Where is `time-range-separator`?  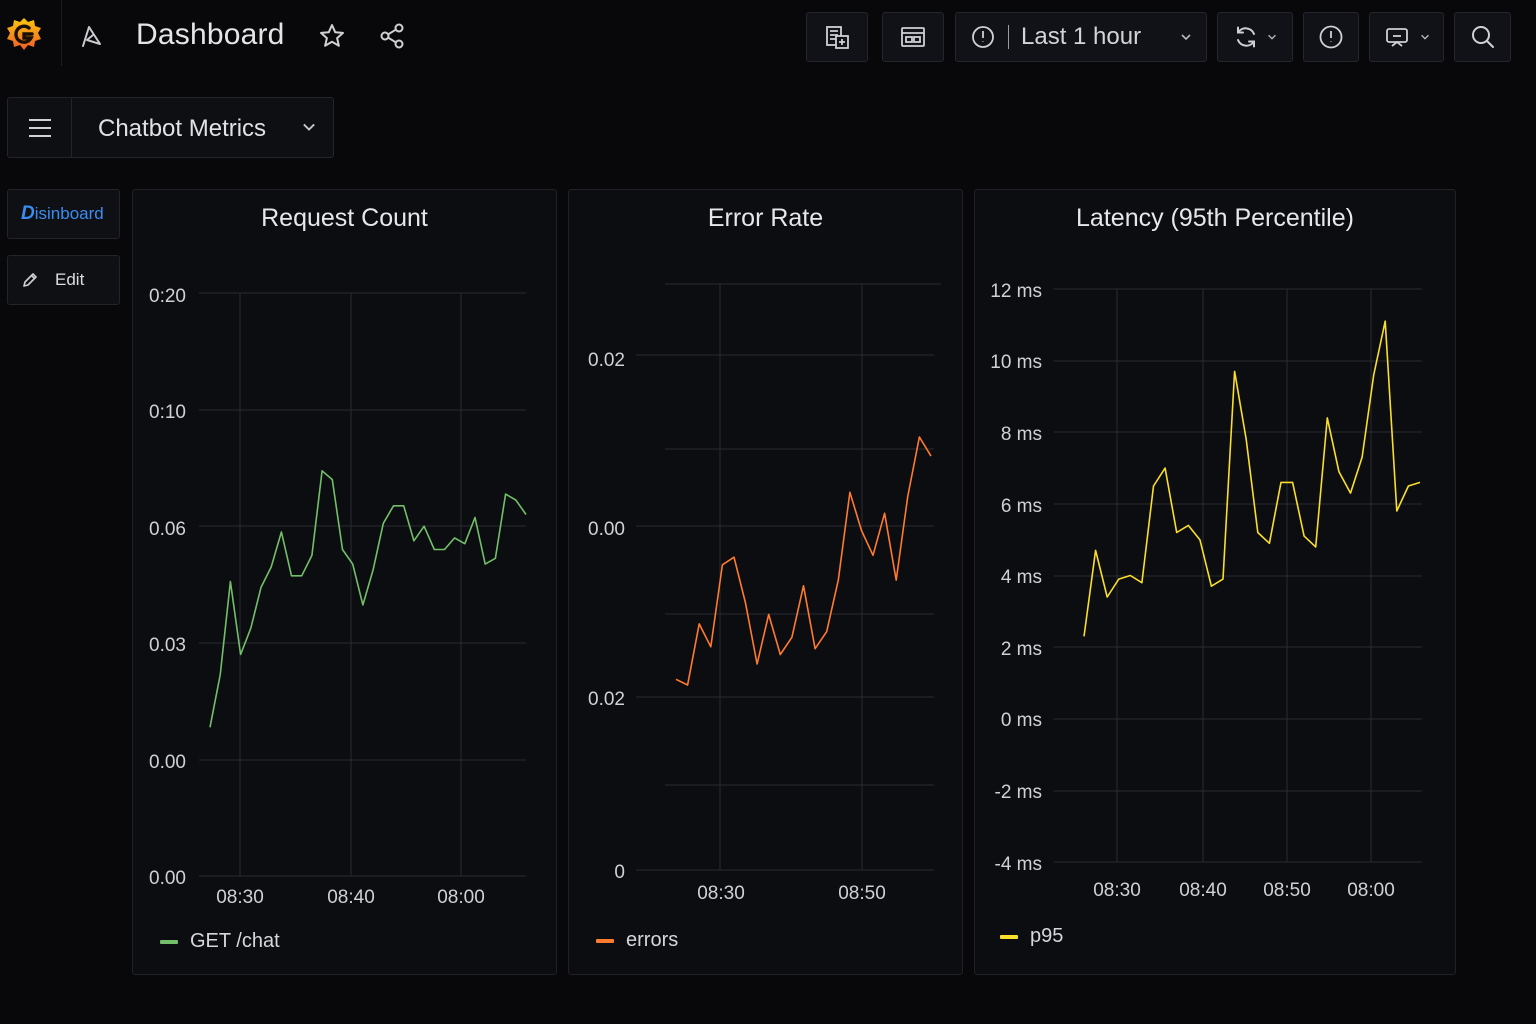 time-range-separator is located at coordinates (1008, 37).